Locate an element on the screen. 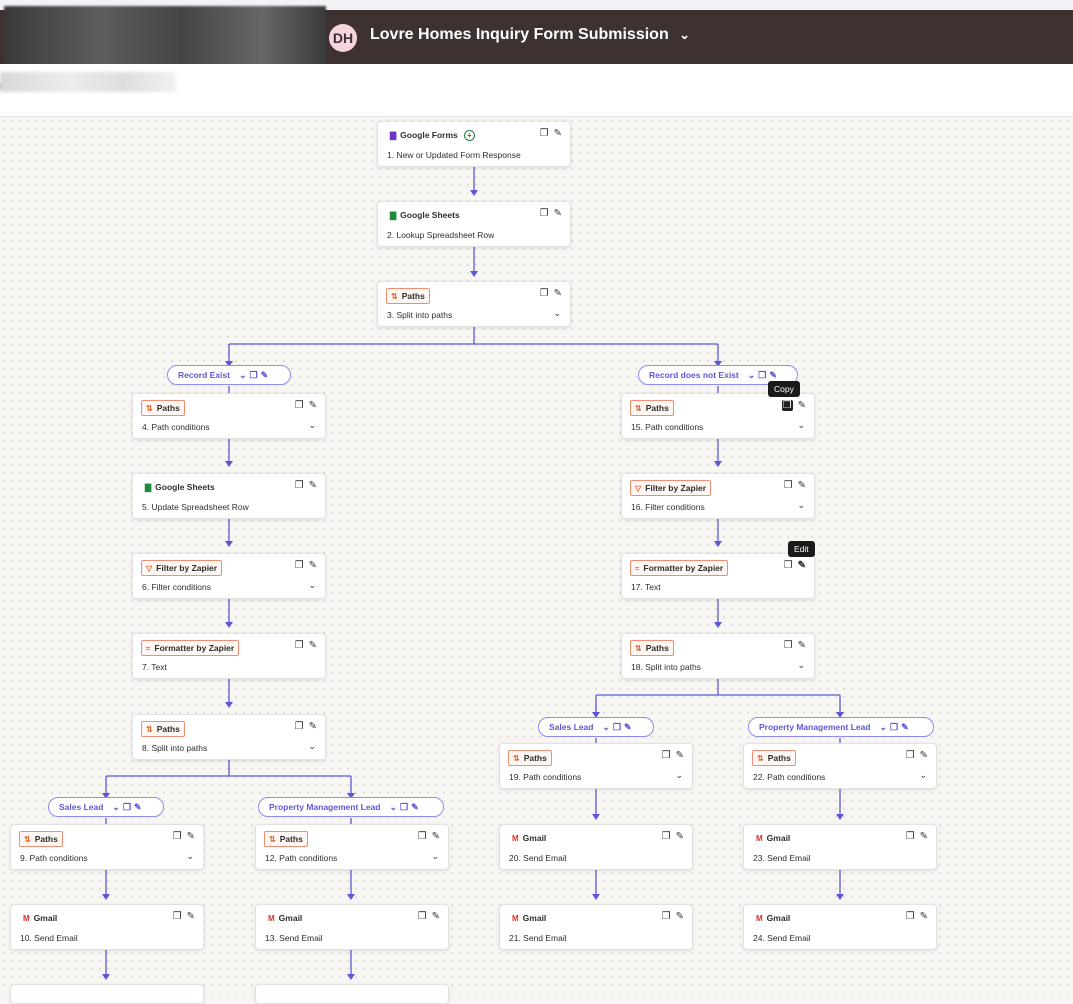  step-card-15: ⇅ Paths ❐ ✎ 15. Path conditions ⌄ is located at coordinates (718, 416).